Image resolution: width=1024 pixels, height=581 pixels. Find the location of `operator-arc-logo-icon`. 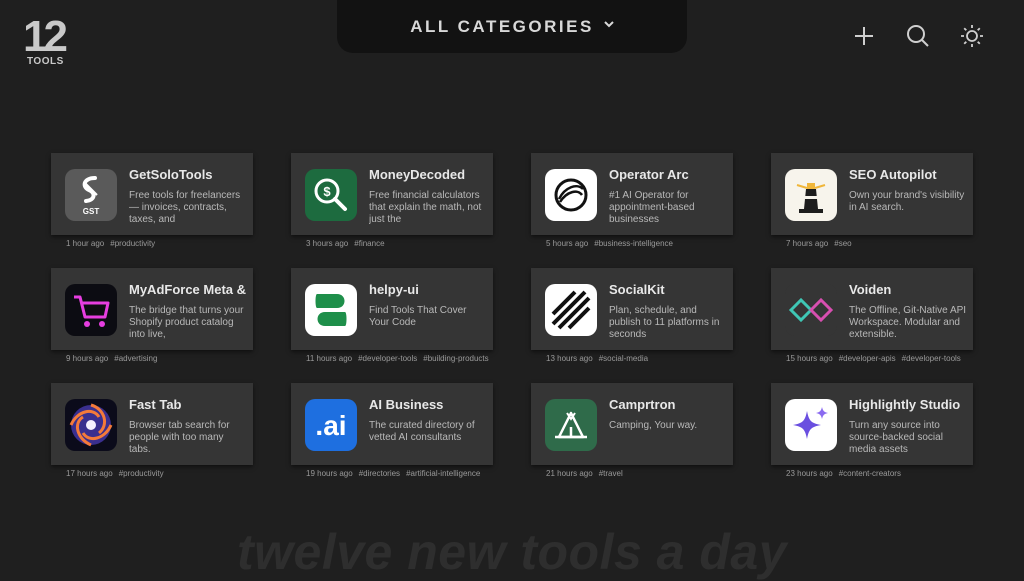

operator-arc-logo-icon is located at coordinates (571, 195).